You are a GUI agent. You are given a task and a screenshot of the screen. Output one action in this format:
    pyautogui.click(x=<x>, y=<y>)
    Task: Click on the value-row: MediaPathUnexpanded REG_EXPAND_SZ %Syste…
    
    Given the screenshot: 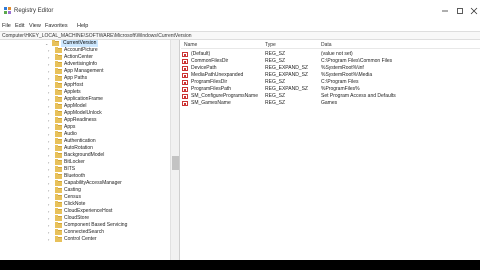 What is the action you would take?
    pyautogui.click(x=330, y=75)
    